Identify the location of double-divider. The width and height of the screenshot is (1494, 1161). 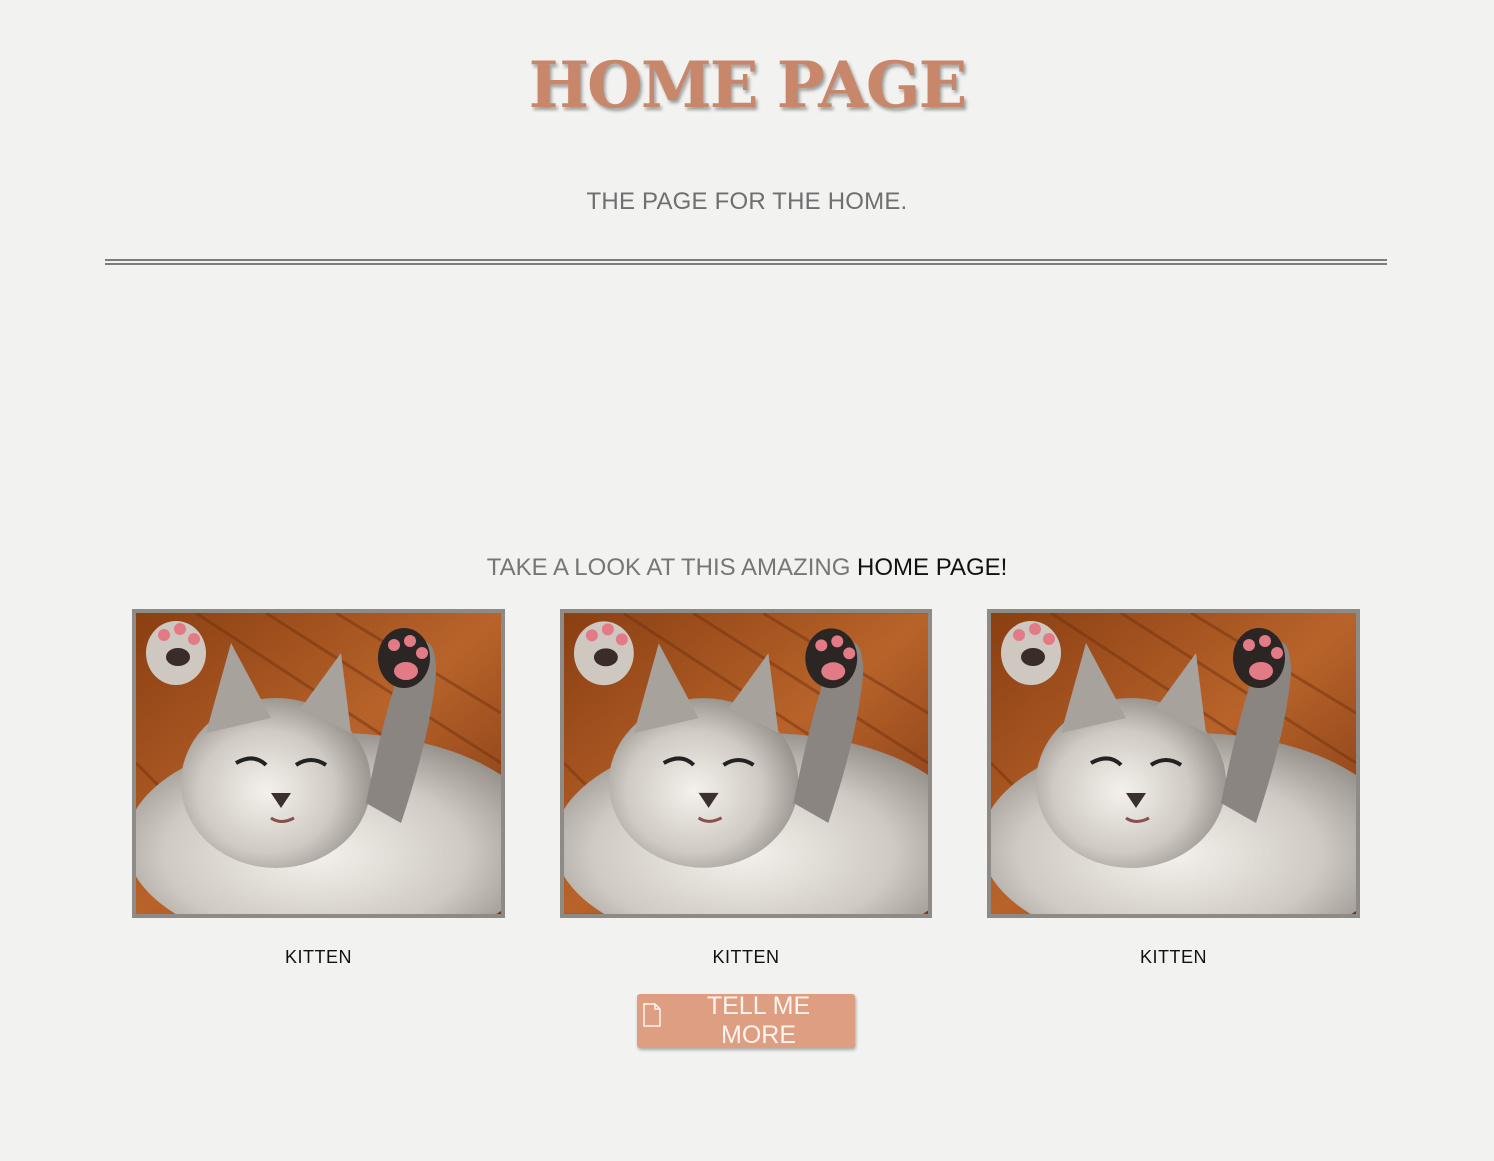
(746, 262).